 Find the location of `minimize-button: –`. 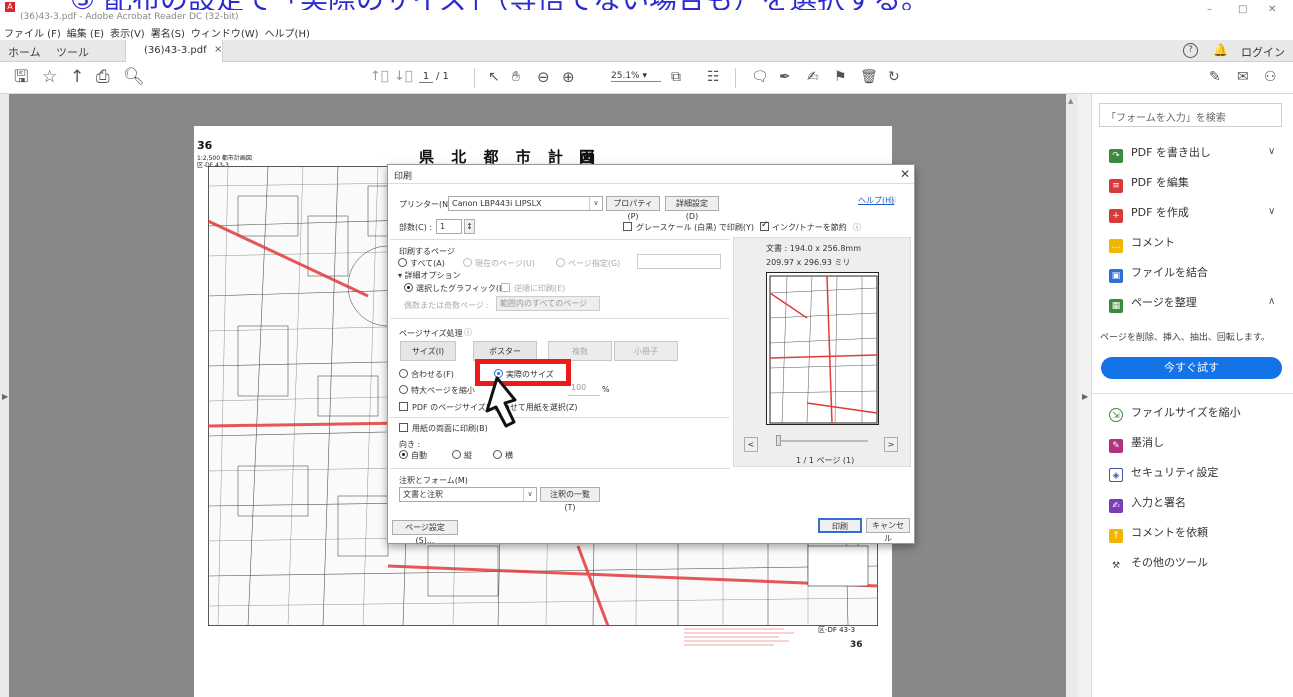

minimize-button: – is located at coordinates (1209, 9).